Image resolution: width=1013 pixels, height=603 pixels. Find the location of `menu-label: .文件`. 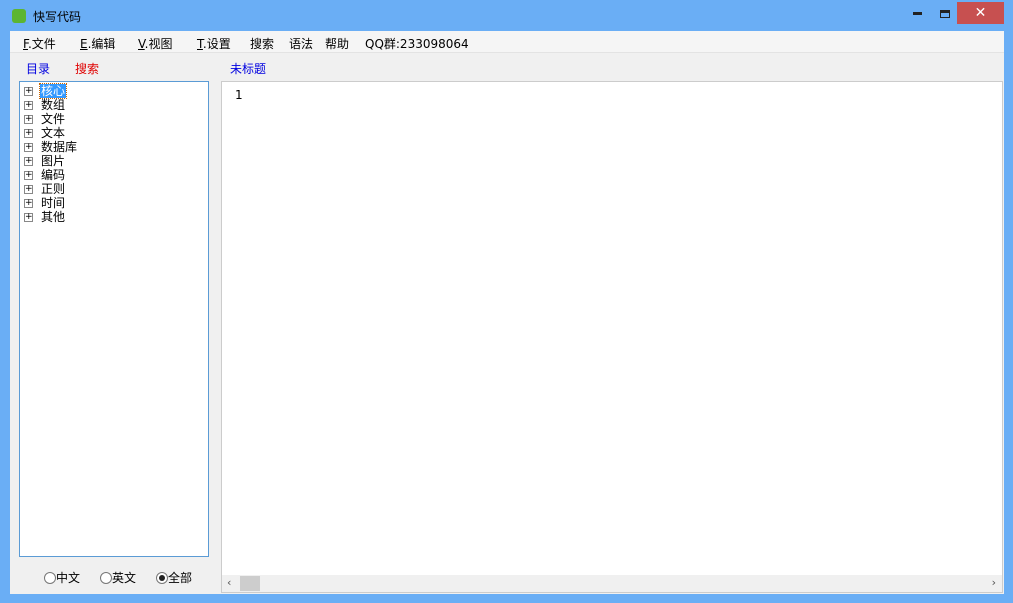

menu-label: .文件 is located at coordinates (41, 44).